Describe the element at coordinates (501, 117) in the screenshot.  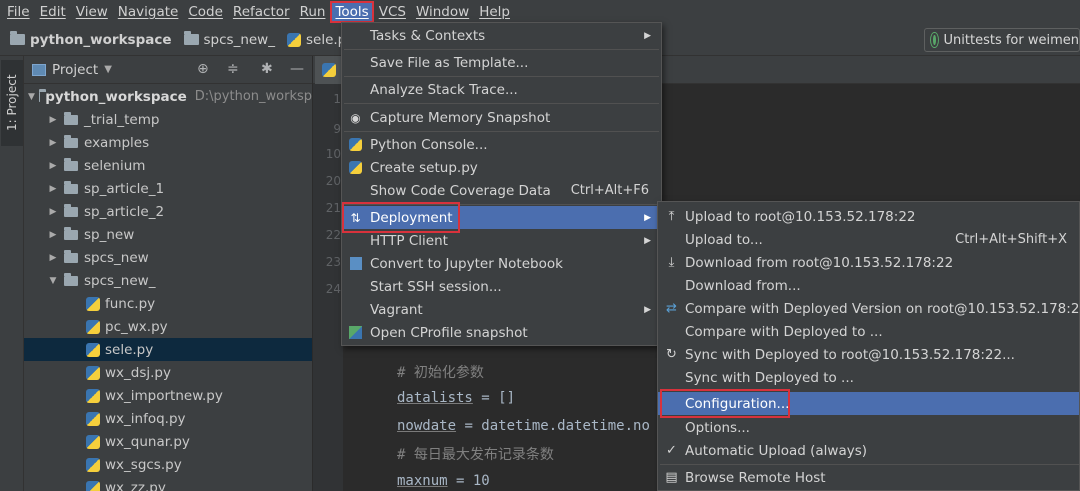
I see `menu-item-capture-memory-snapshot: ◉ Capture Memory Snapshot` at that location.